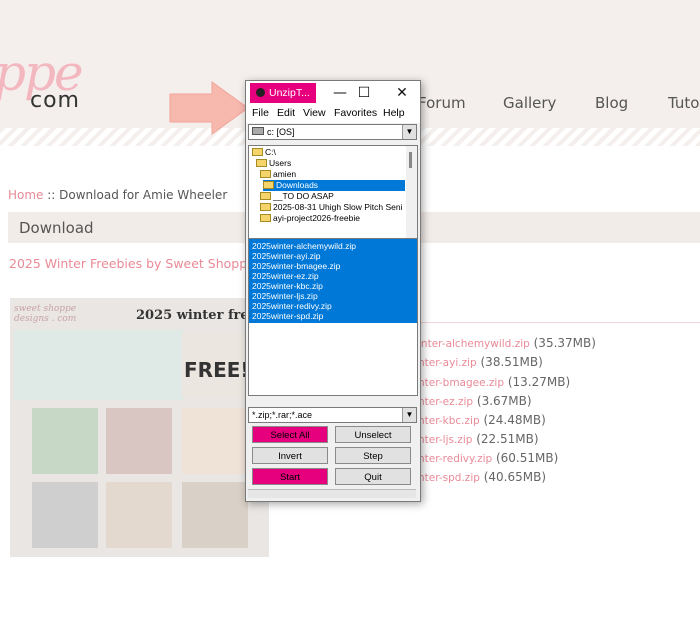 Image resolution: width=700 pixels, height=638 pixels. Describe the element at coordinates (334, 185) in the screenshot. I see `tree-item-selected: Downloads` at that location.